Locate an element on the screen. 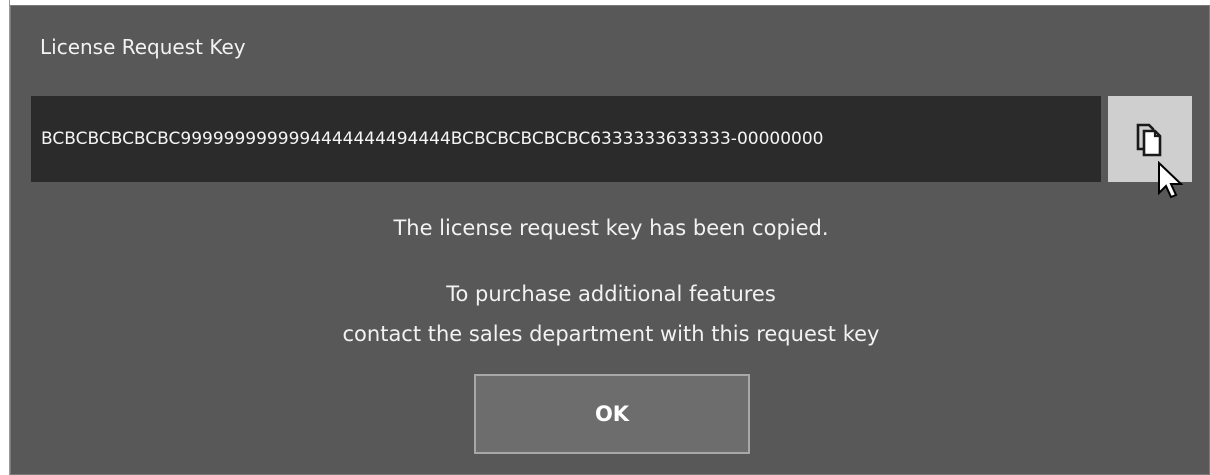  copied-message: The license request key has been copied. is located at coordinates (611, 228).